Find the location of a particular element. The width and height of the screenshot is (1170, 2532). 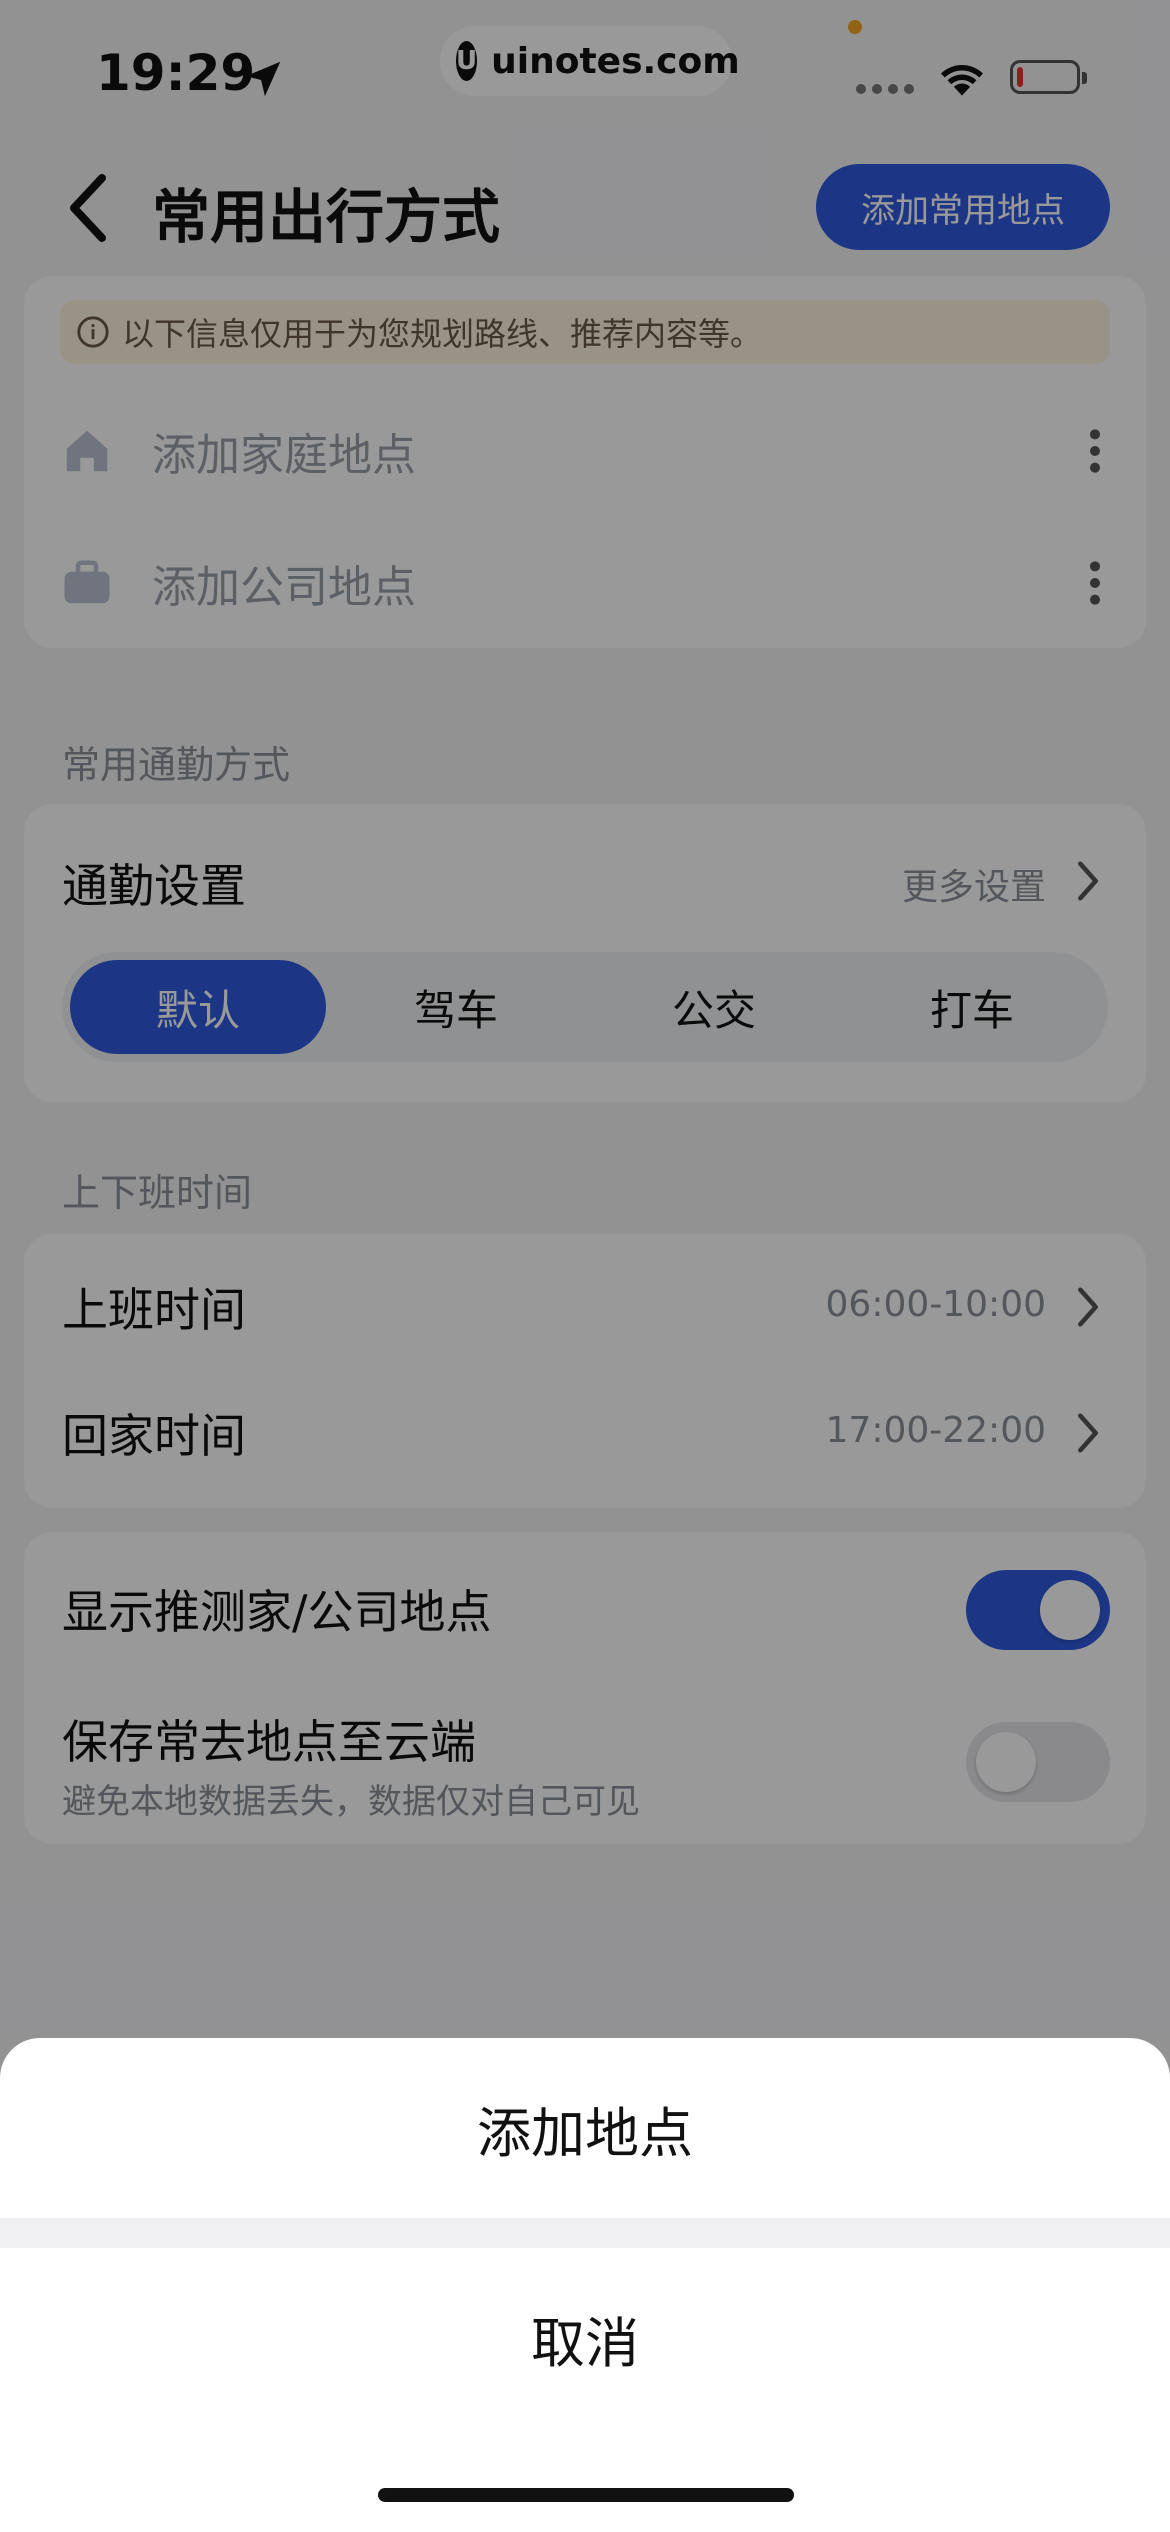

sheet-divider is located at coordinates (585, 2233).